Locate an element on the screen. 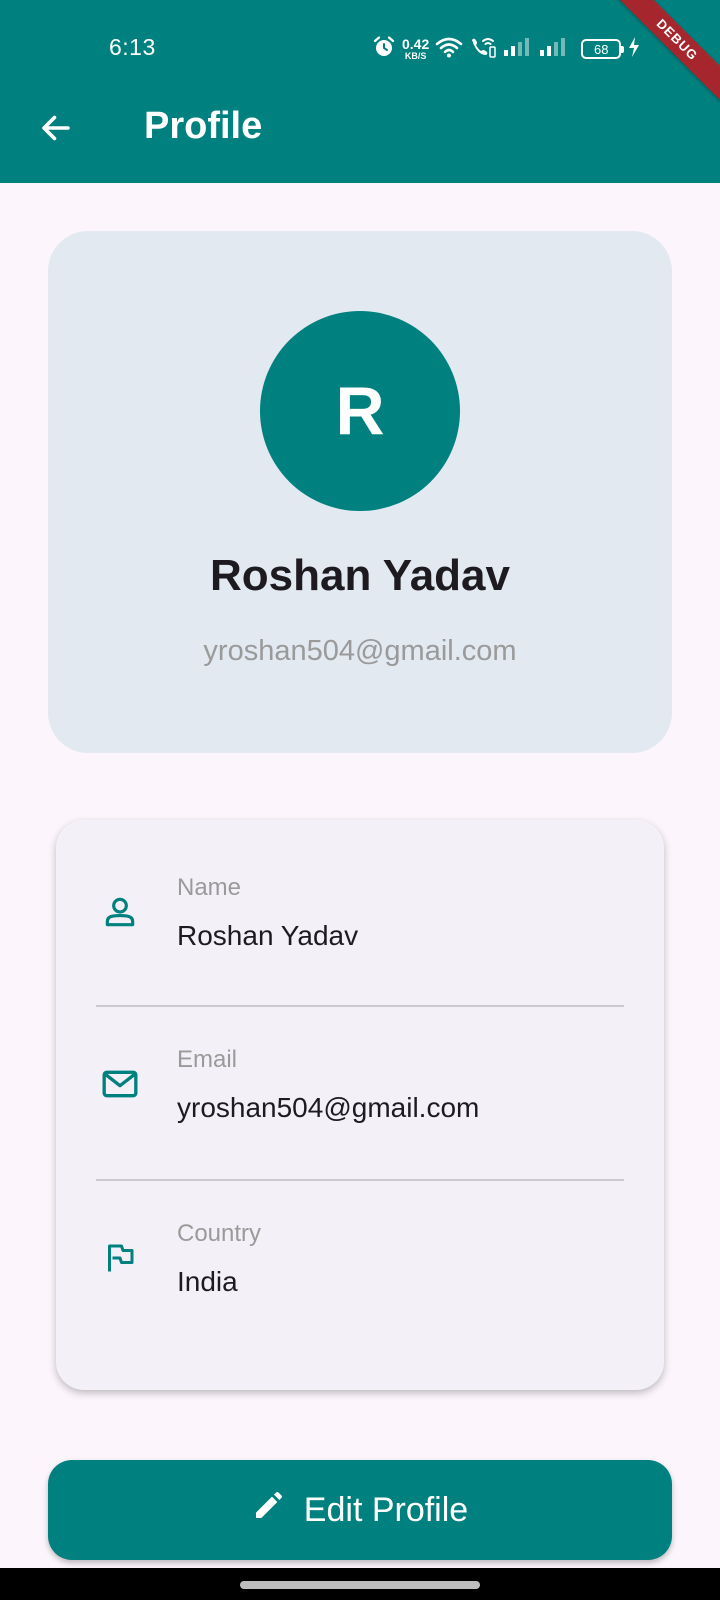  wifi-calling-icon is located at coordinates (483, 49).